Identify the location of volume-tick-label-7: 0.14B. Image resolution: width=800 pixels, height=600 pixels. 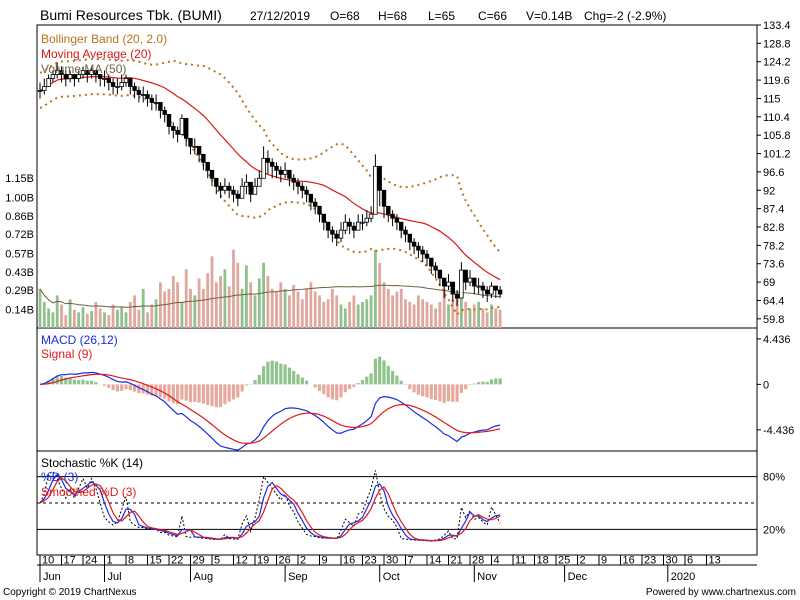
(19, 311).